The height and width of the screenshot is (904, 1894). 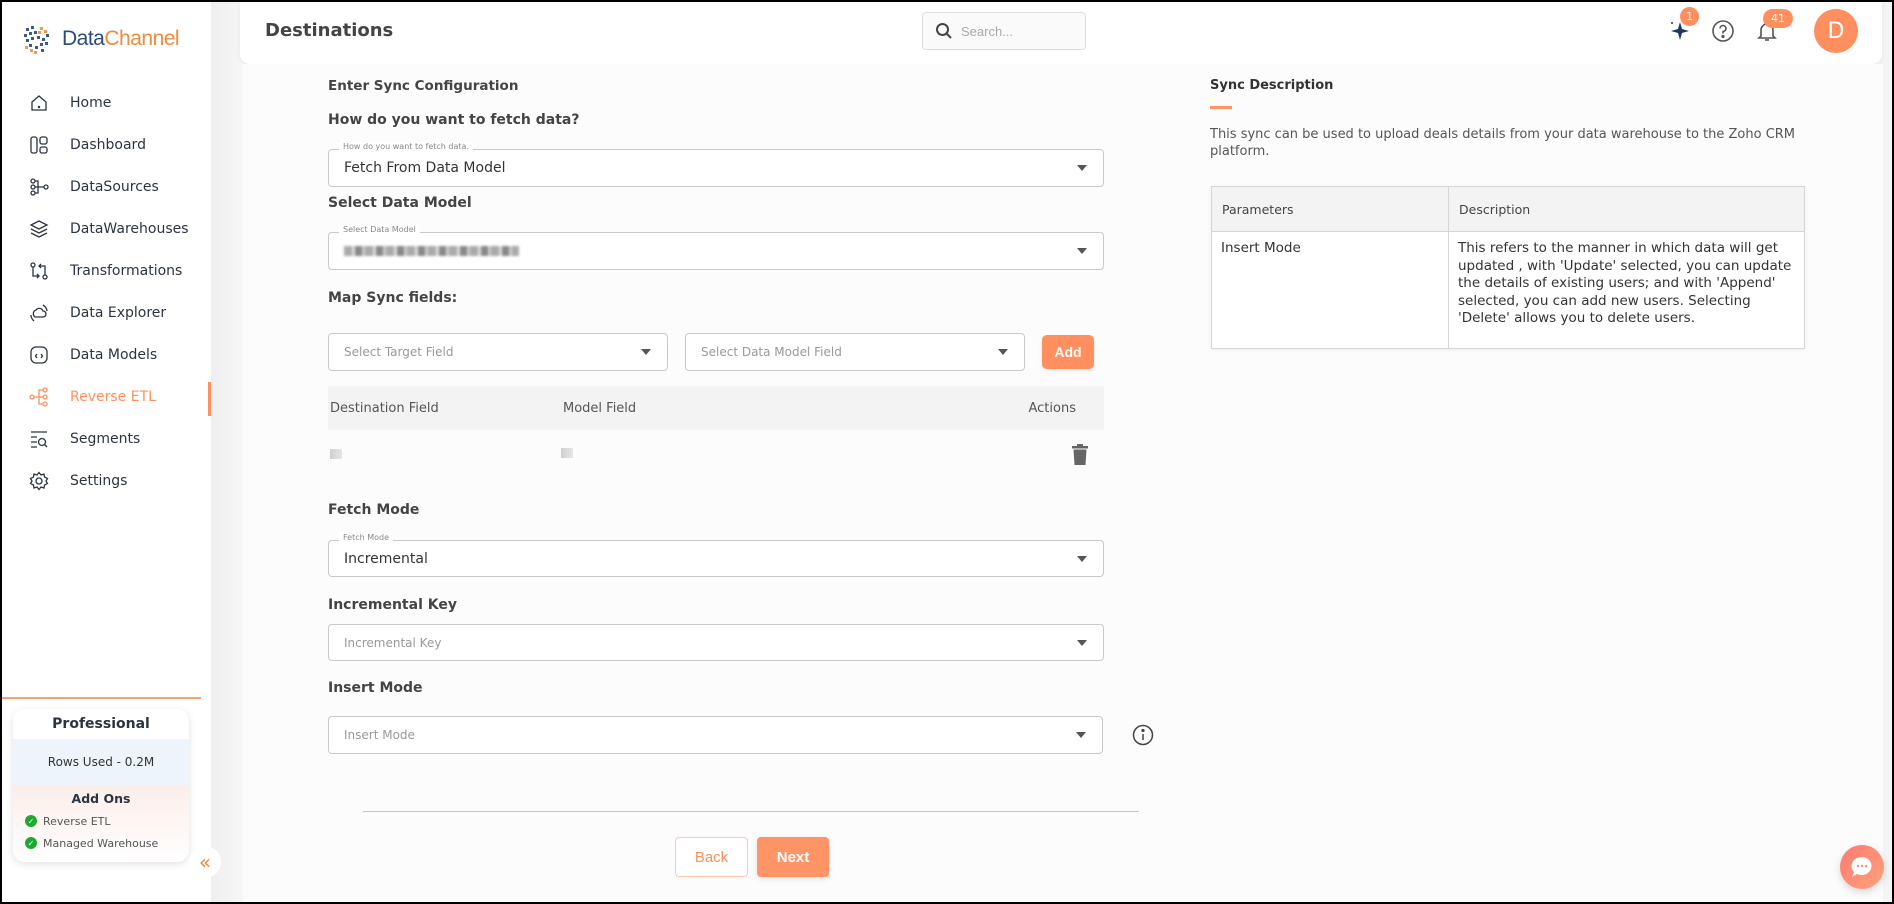 What do you see at coordinates (39, 355) in the screenshot?
I see `code-box-icon` at bounding box center [39, 355].